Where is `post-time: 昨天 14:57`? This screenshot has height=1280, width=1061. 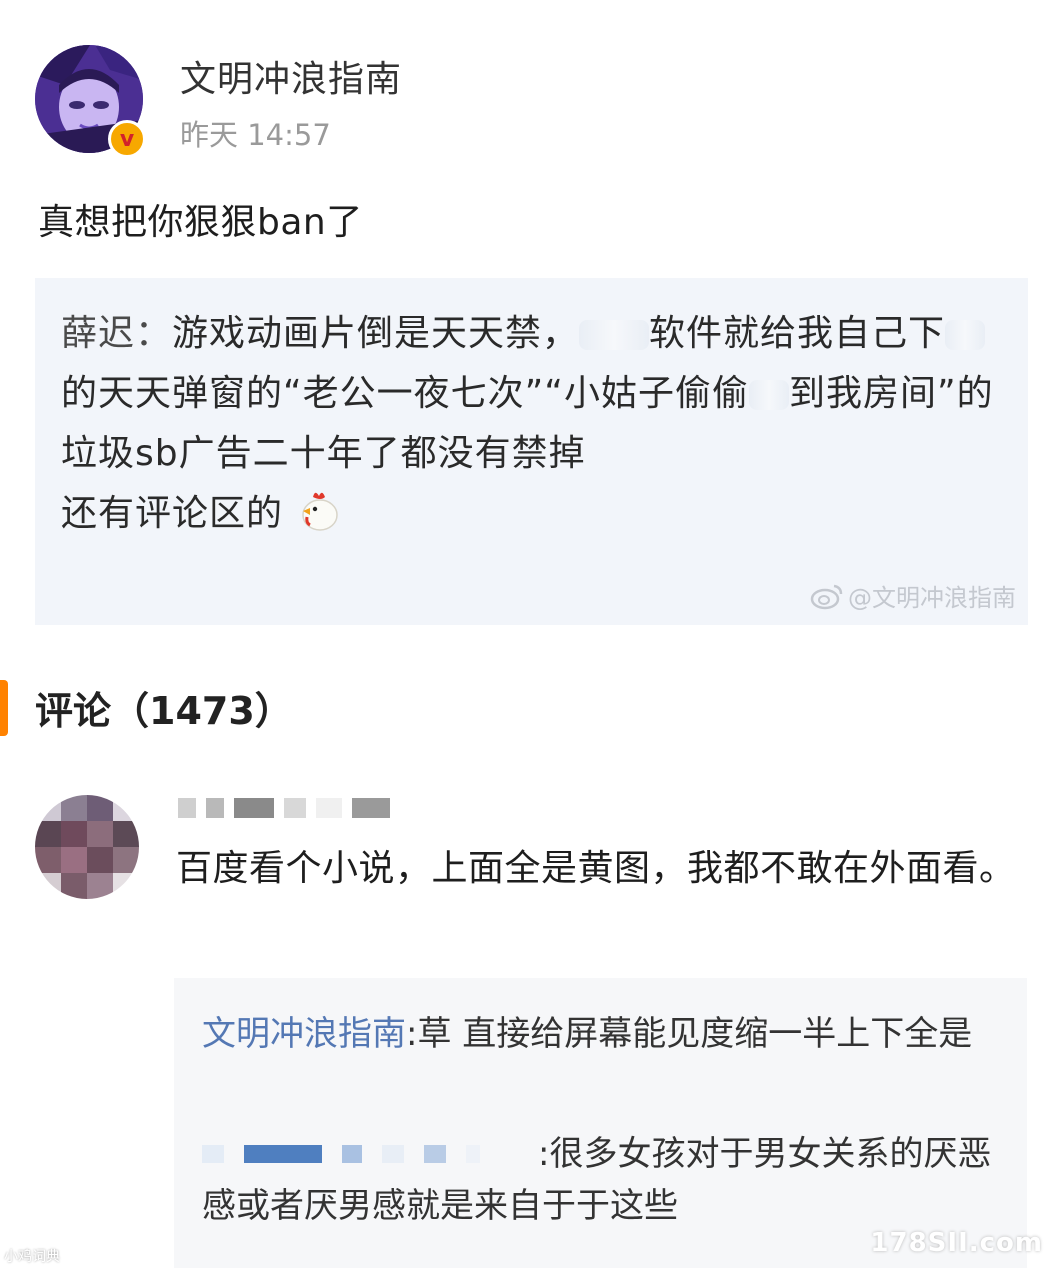 post-time: 昨天 14:57 is located at coordinates (255, 135).